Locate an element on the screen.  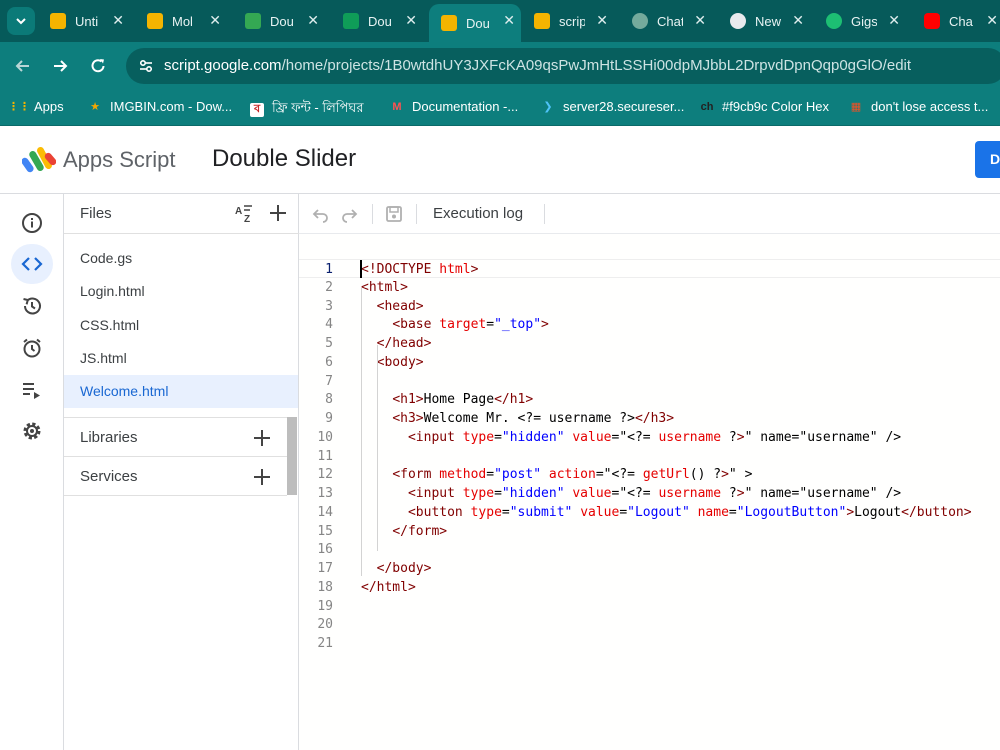
code-line: 2 <html> is located at coordinates (649, 287).